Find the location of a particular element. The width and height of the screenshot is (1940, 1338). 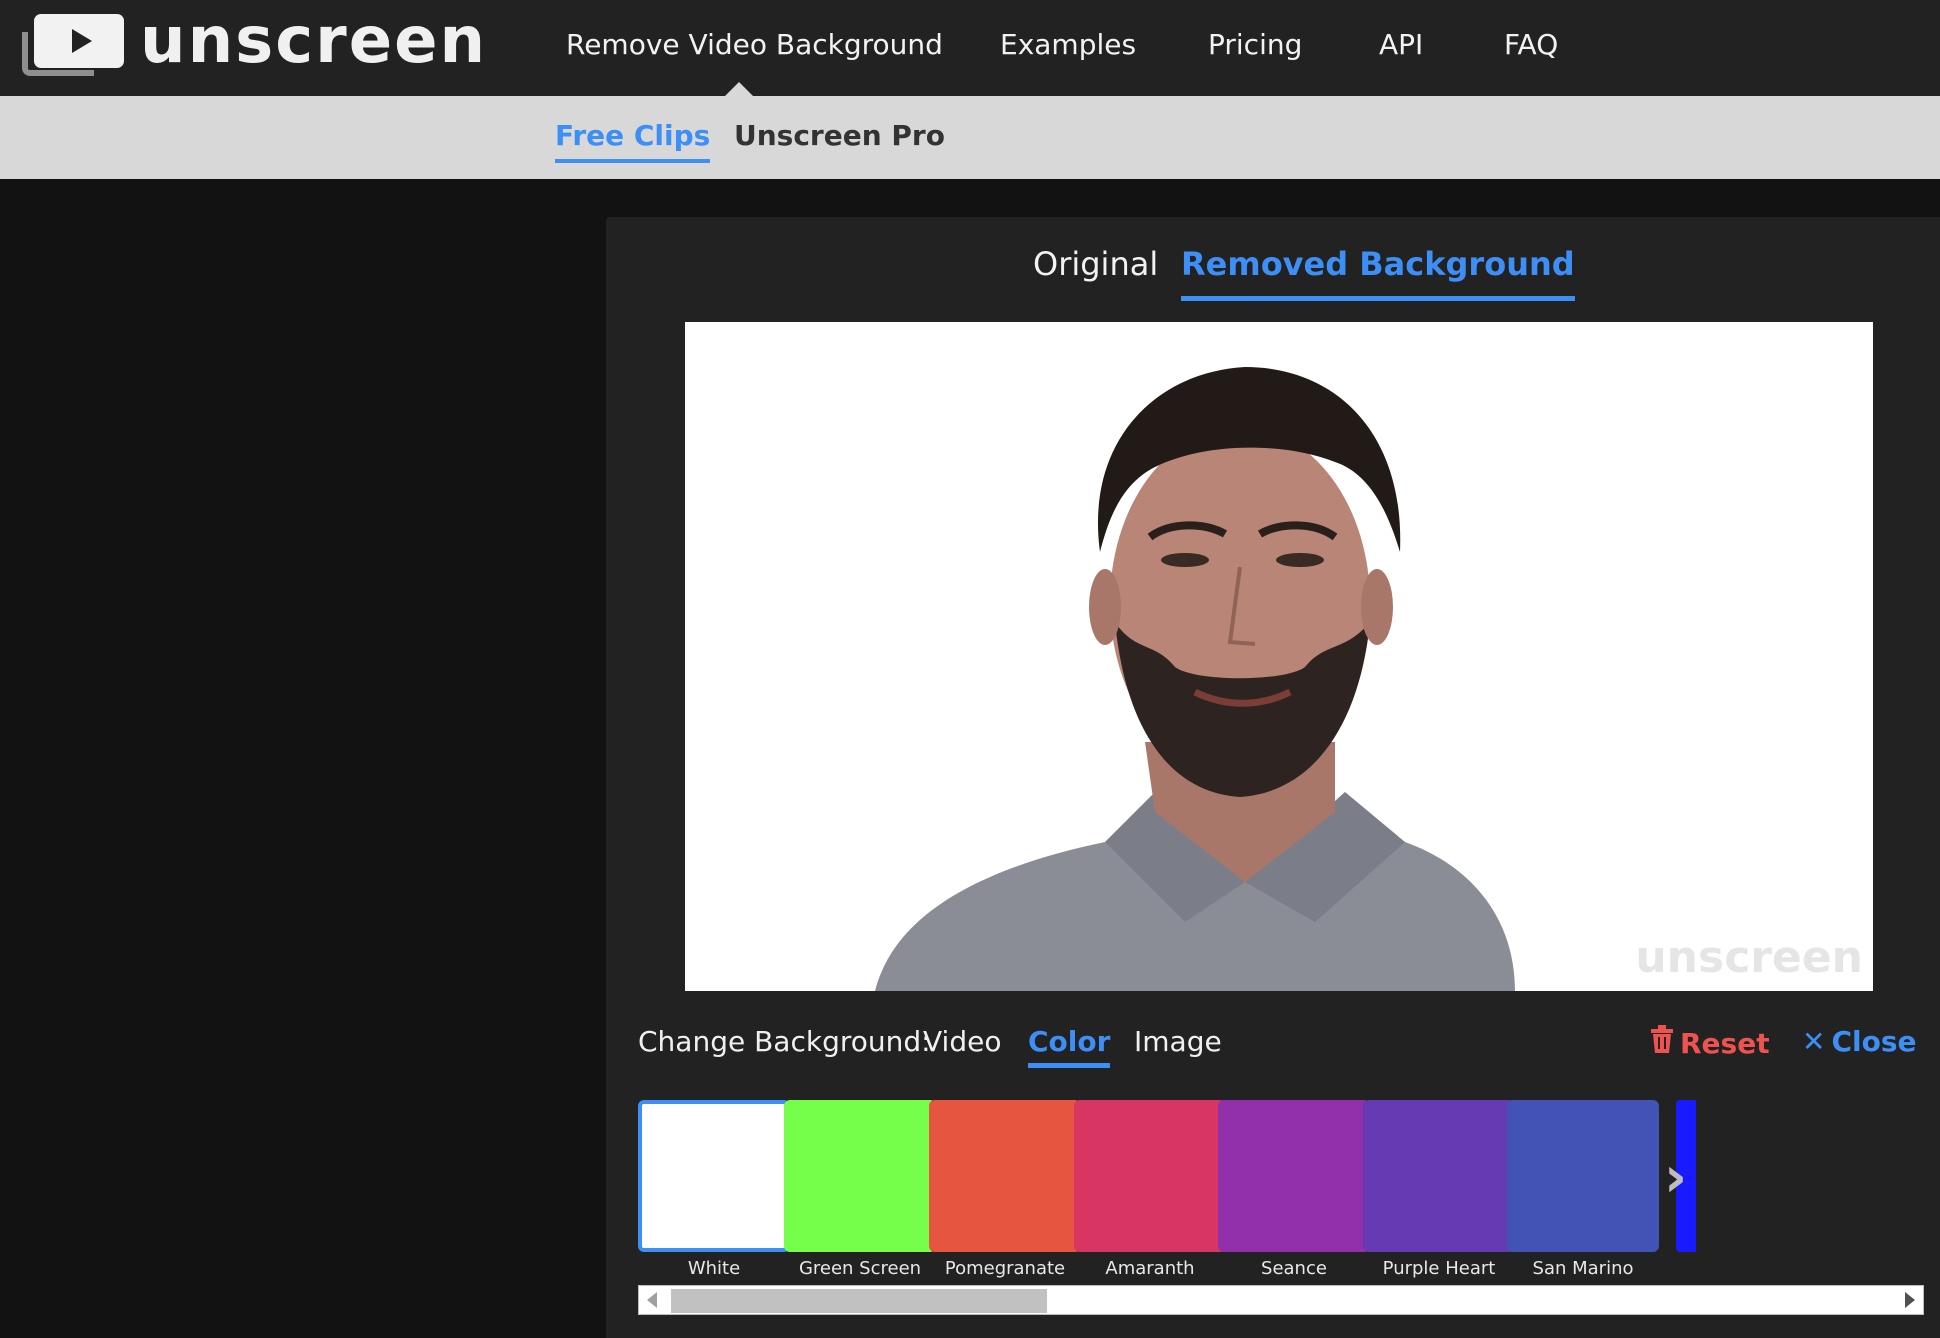

bg-option-image: Image is located at coordinates (1178, 1041).